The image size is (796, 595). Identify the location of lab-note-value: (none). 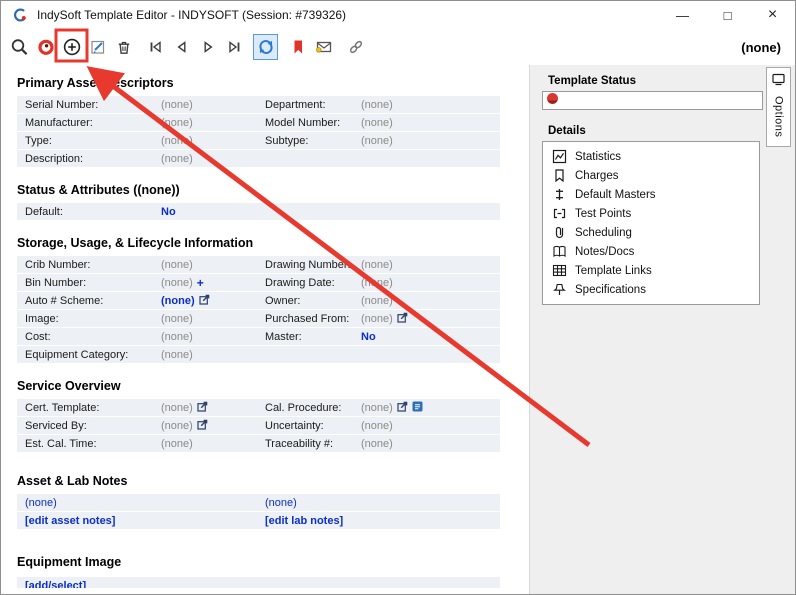
(281, 503).